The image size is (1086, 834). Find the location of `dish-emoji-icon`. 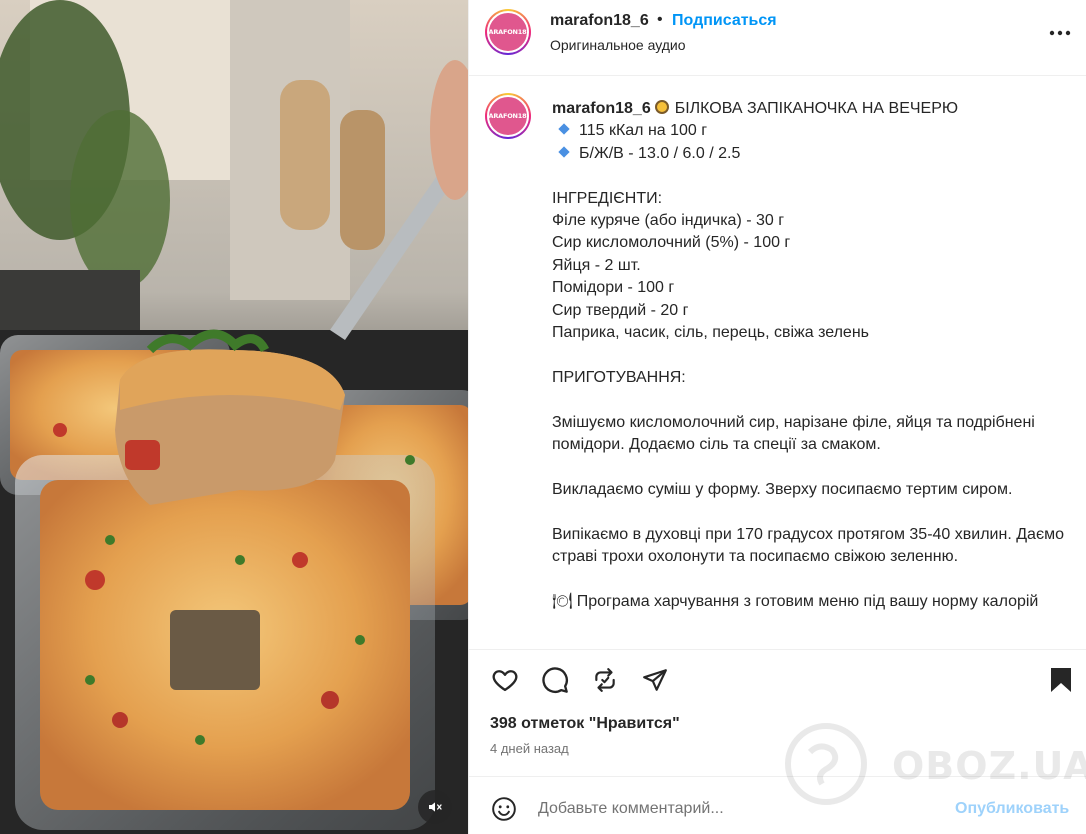

dish-emoji-icon is located at coordinates (661, 107).